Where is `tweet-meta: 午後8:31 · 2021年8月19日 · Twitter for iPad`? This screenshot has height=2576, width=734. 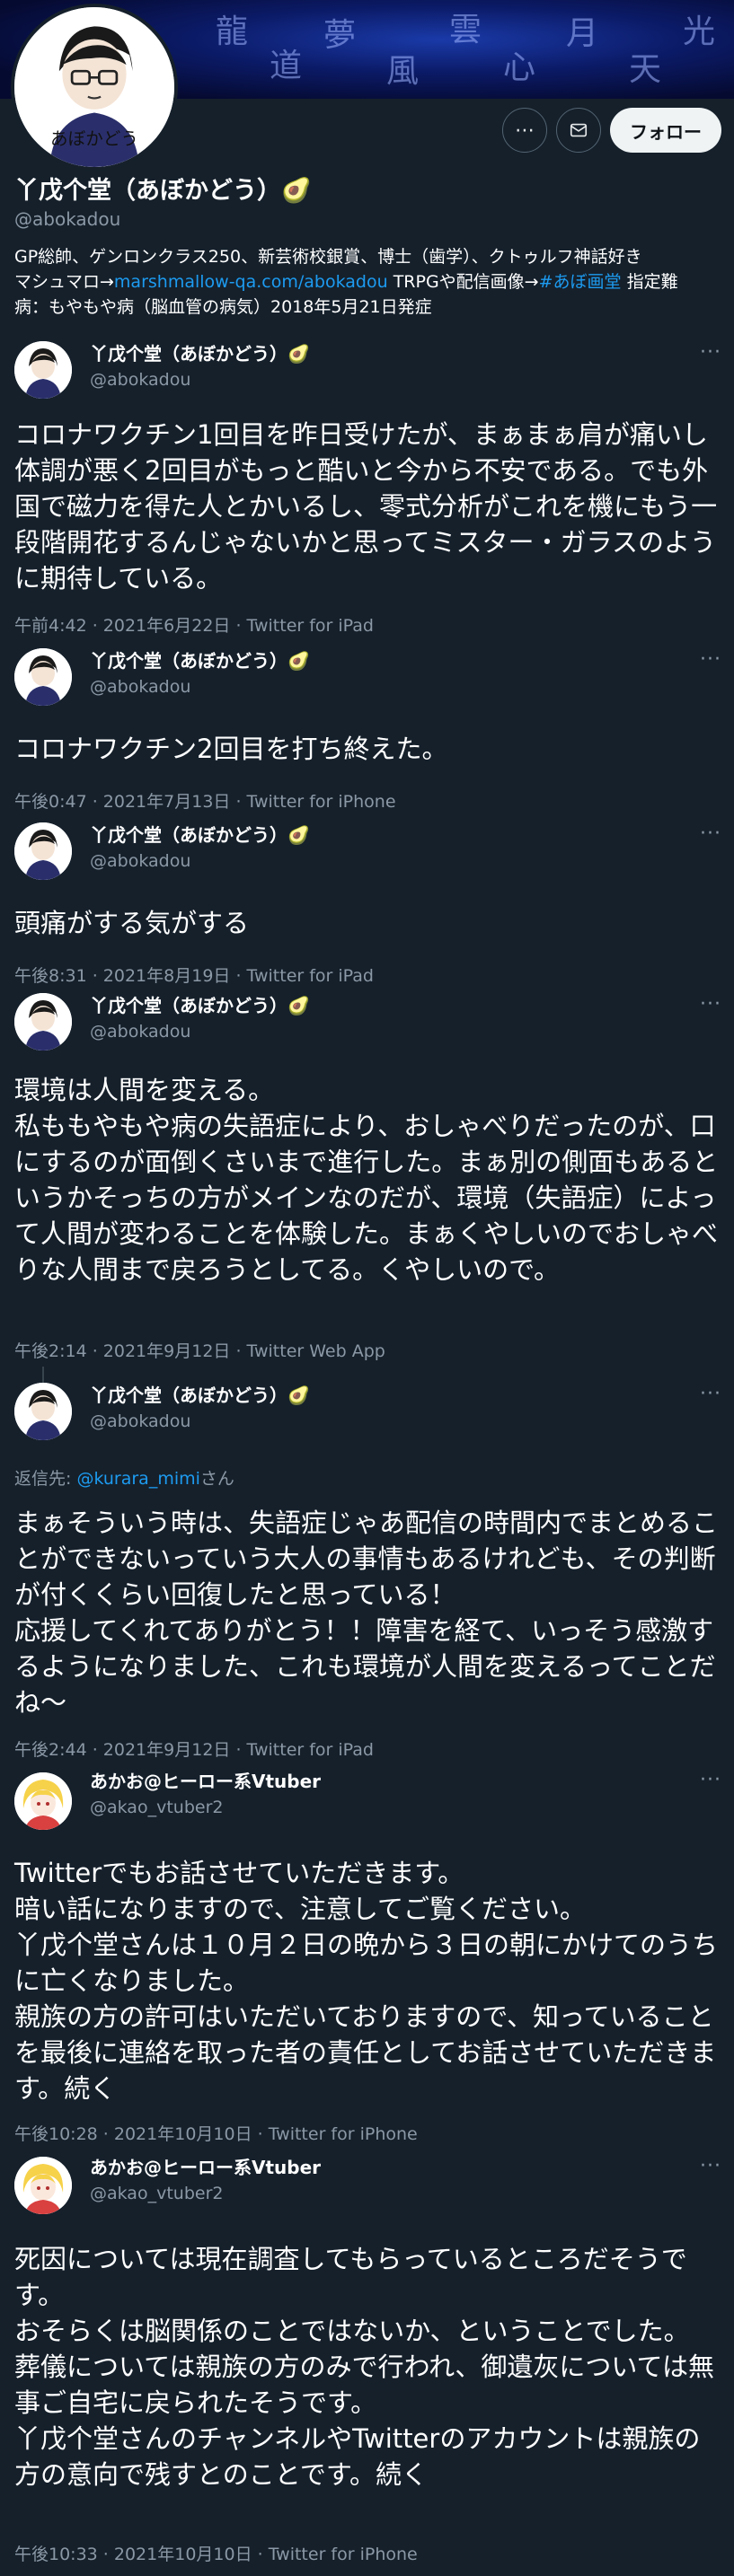
tweet-meta: 午後8:31 · 2021年8月19日 · Twitter for iPad is located at coordinates (194, 976).